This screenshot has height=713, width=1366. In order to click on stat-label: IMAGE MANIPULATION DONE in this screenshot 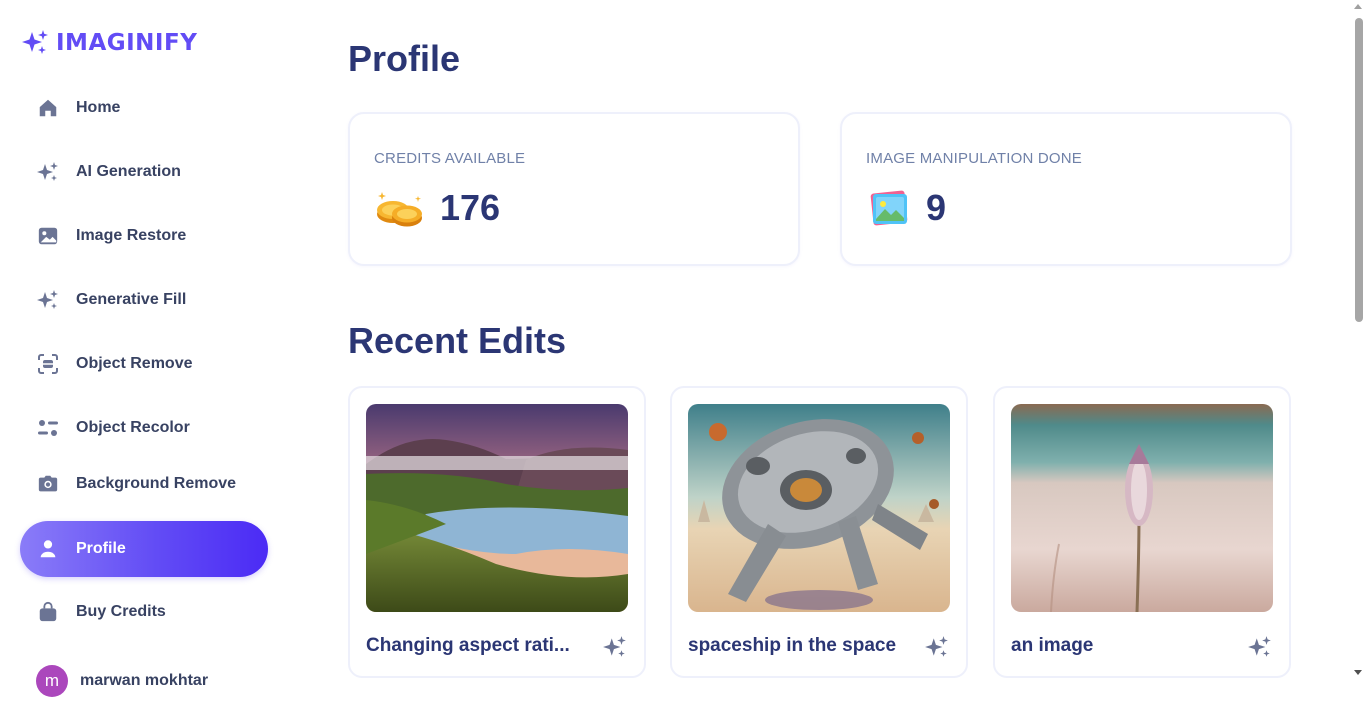, I will do `click(974, 158)`.